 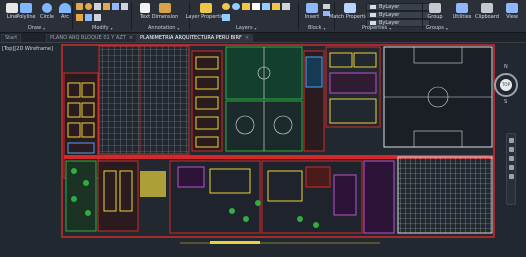 I want to click on auditorium, so click(x=379, y=197).